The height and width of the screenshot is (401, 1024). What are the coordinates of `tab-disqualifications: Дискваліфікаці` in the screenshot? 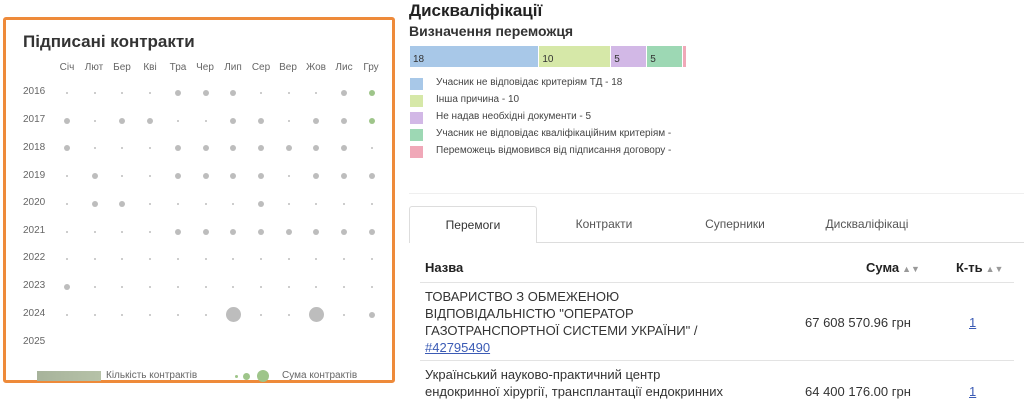 It's located at (867, 224).